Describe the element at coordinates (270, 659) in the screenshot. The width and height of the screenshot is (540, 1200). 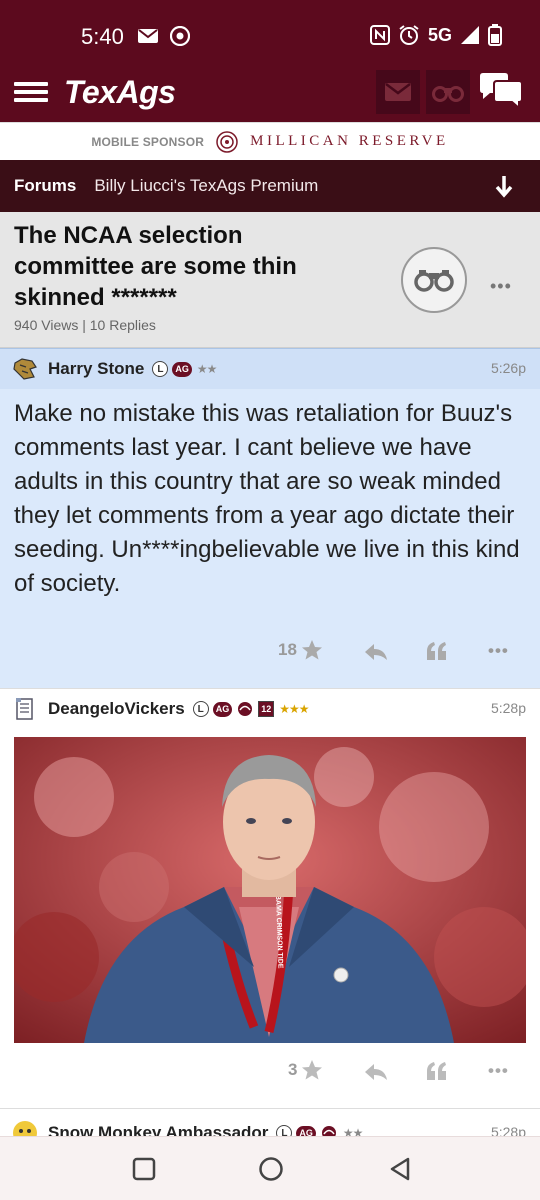
I see `post-actions: 18 •••` at that location.